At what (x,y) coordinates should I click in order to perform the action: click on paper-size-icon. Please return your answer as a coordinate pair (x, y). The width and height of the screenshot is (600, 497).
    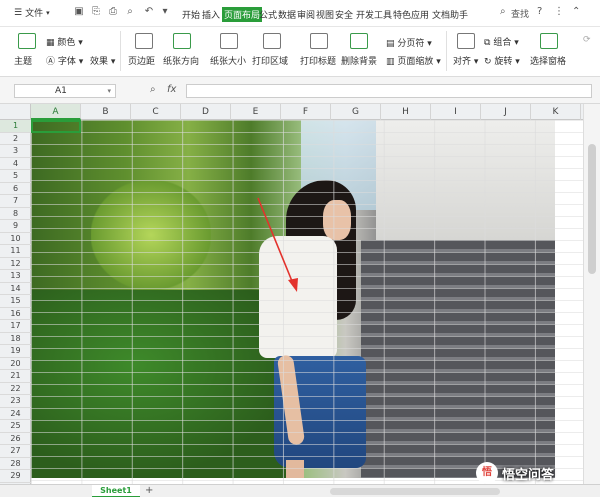
    Looking at the image, I should click on (229, 41).